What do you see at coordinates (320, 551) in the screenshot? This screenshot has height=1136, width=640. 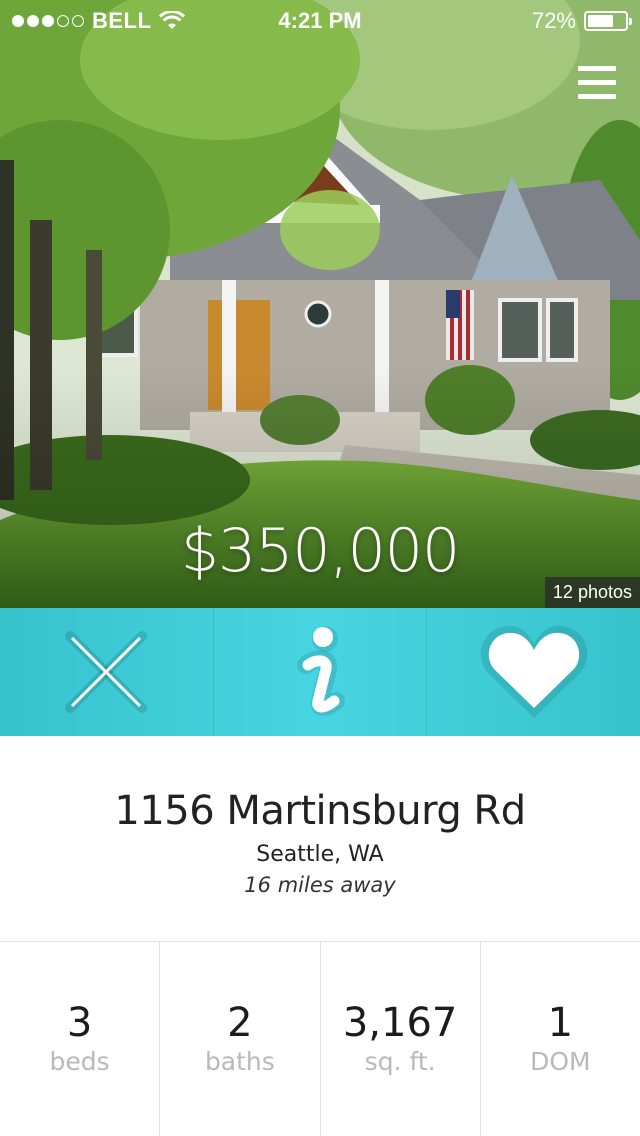 I see `listing-price: $350,000` at bounding box center [320, 551].